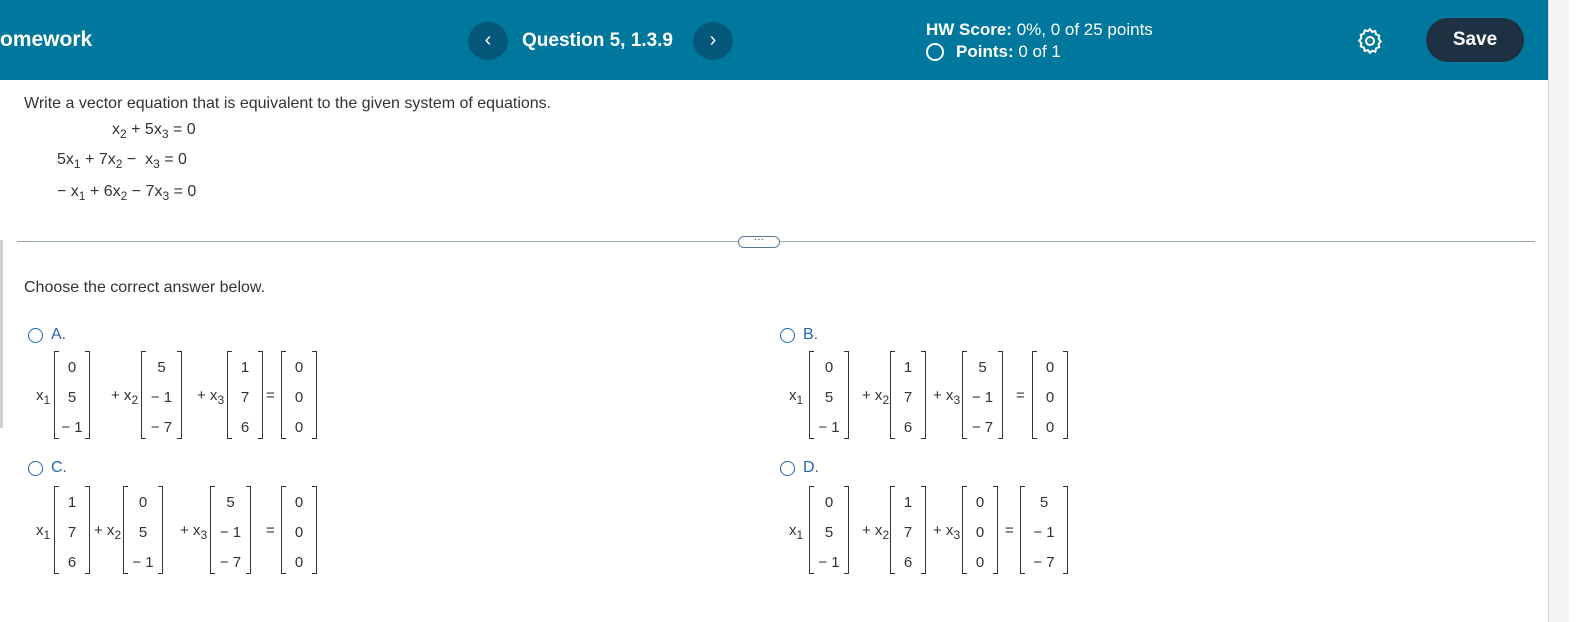 The image size is (1586, 622). I want to click on hw-score: HW Score: 0%, 0 of 25 points, so click(1039, 30).